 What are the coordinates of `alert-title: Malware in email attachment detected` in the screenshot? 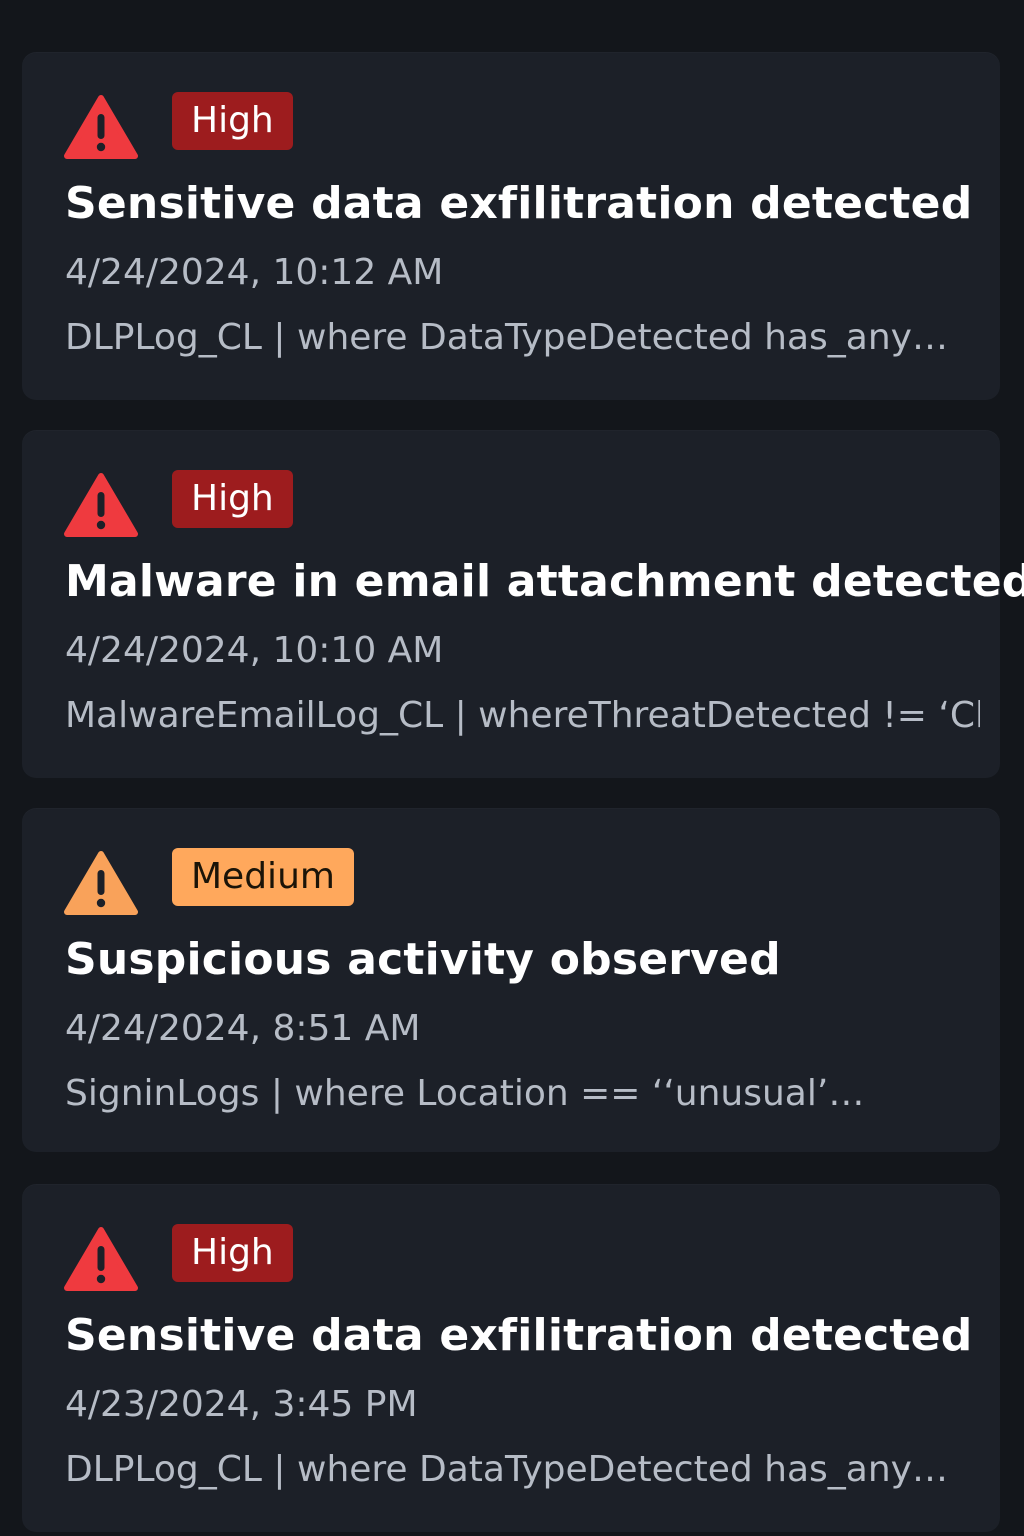 It's located at (544, 581).